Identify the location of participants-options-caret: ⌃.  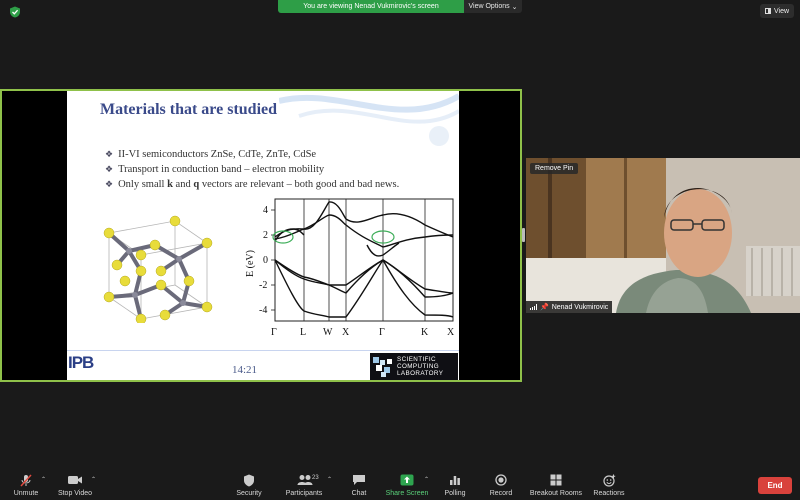
(329, 479).